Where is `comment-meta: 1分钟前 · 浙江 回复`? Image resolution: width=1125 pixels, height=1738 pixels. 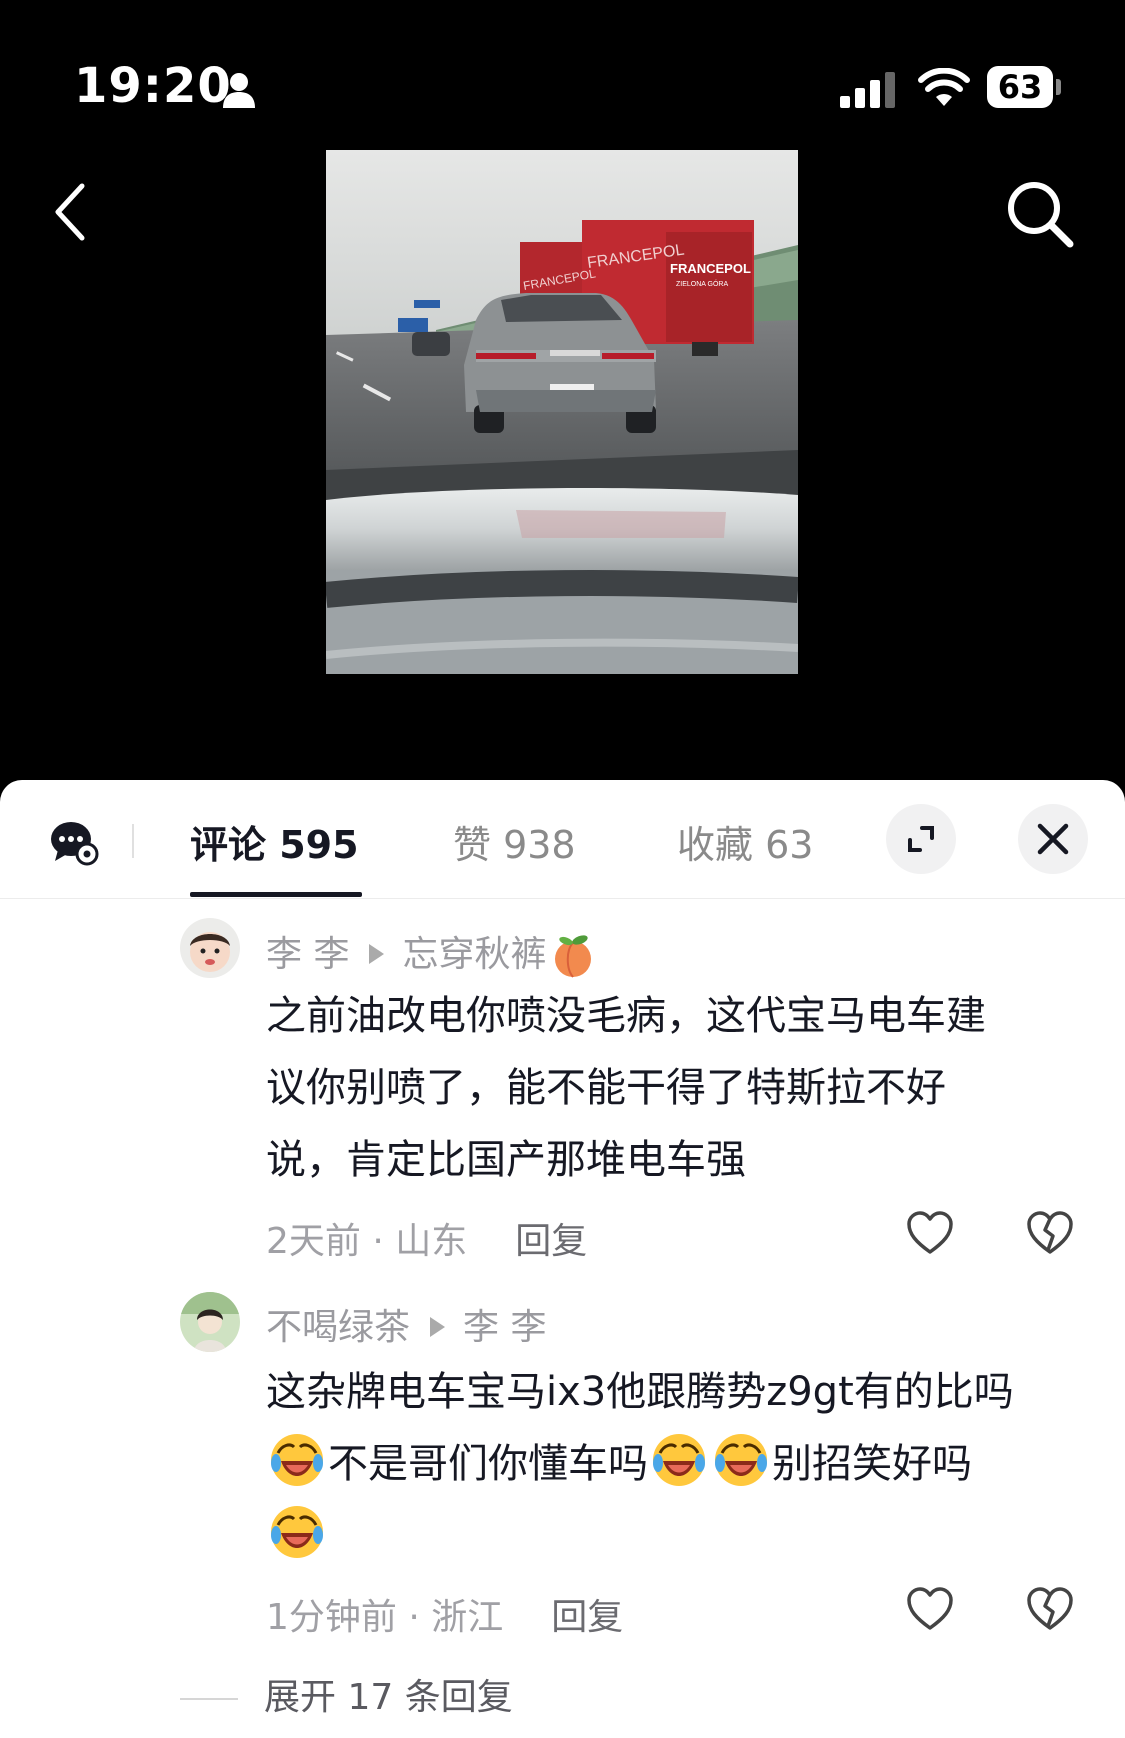
comment-meta: 1分钟前 · 浙江 回复 is located at coordinates (444, 1614).